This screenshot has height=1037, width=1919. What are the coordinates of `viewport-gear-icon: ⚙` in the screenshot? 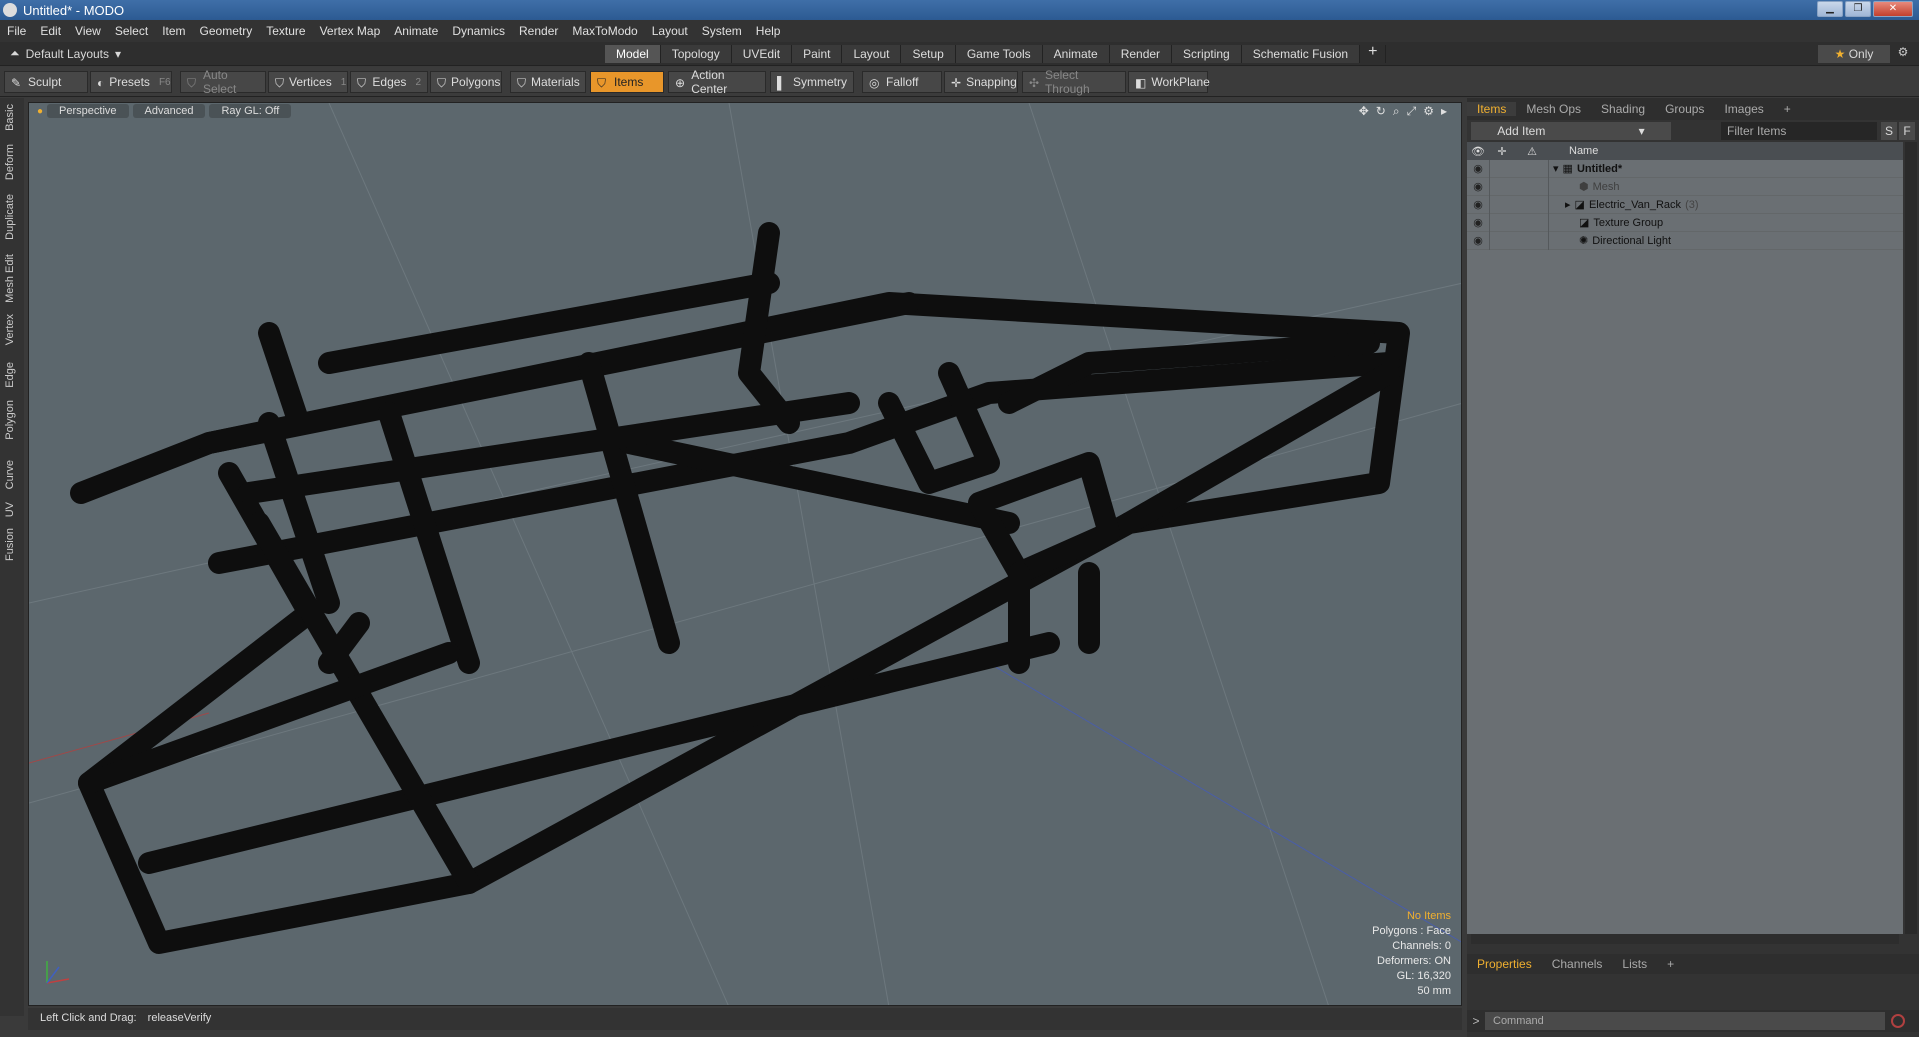 It's located at (1428, 111).